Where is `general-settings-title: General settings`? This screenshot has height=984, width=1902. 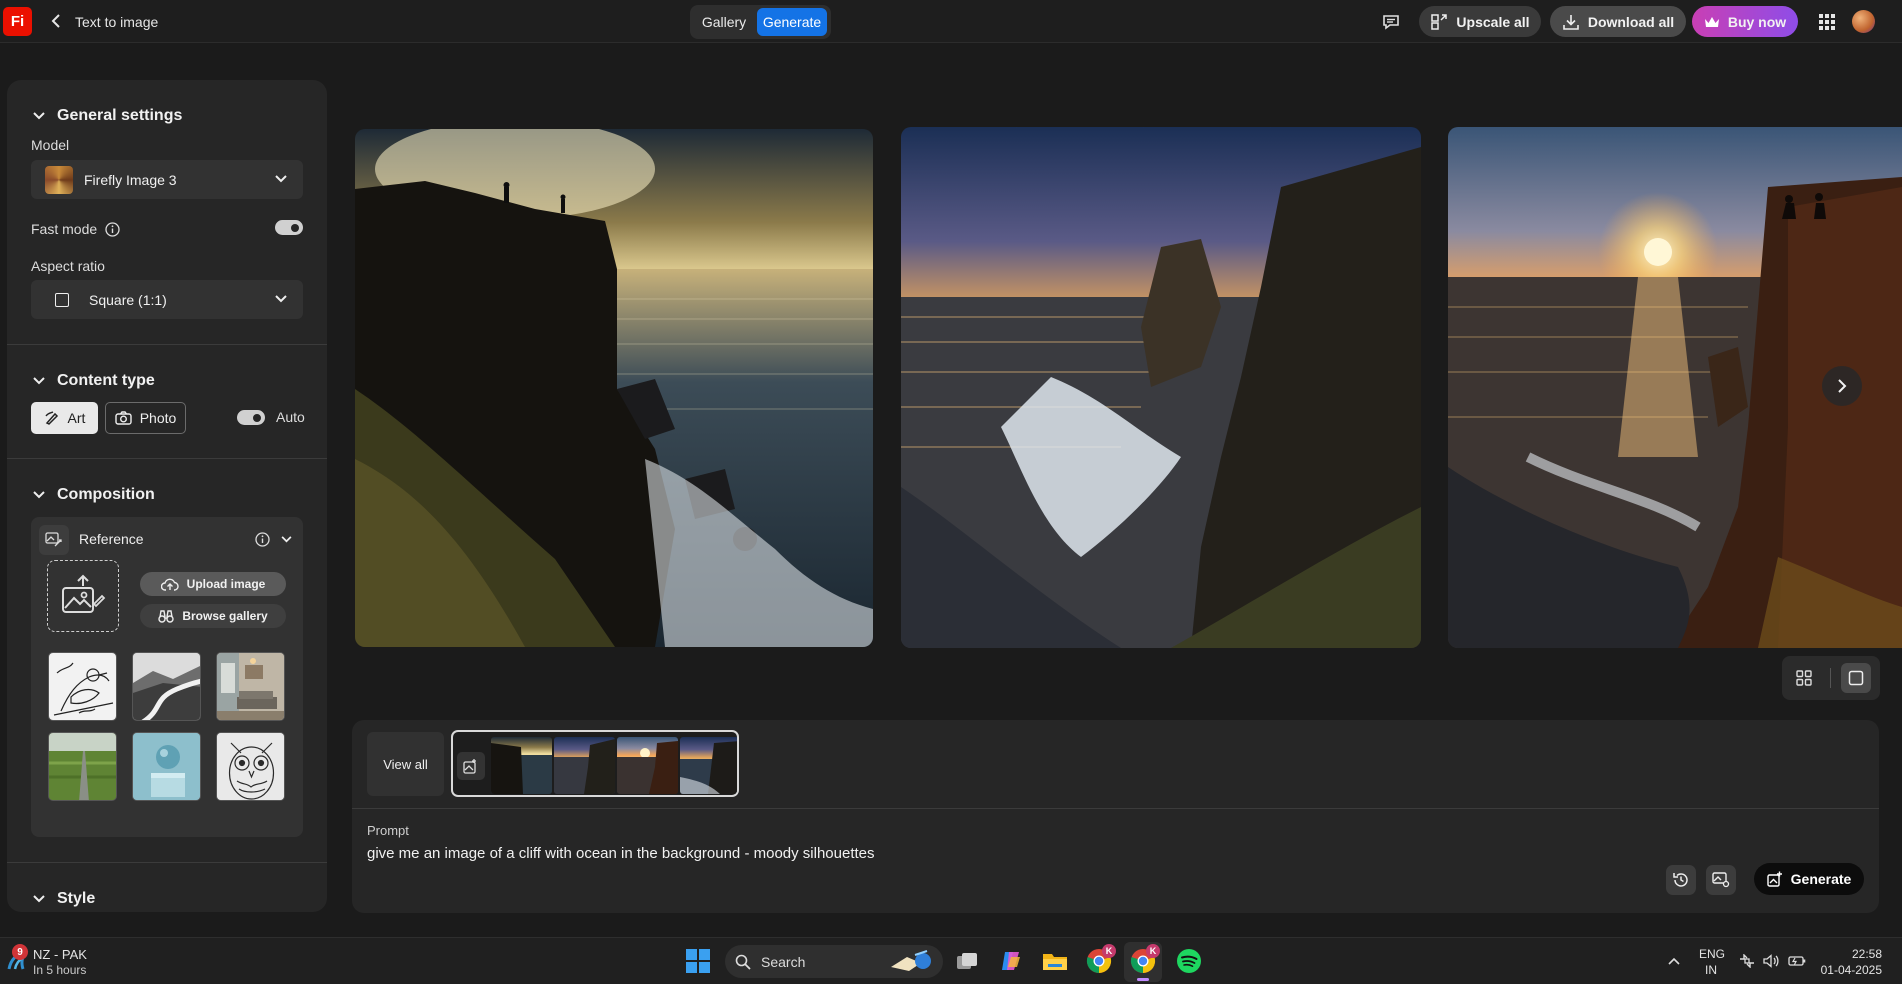
general-settings-title: General settings is located at coordinates (120, 115).